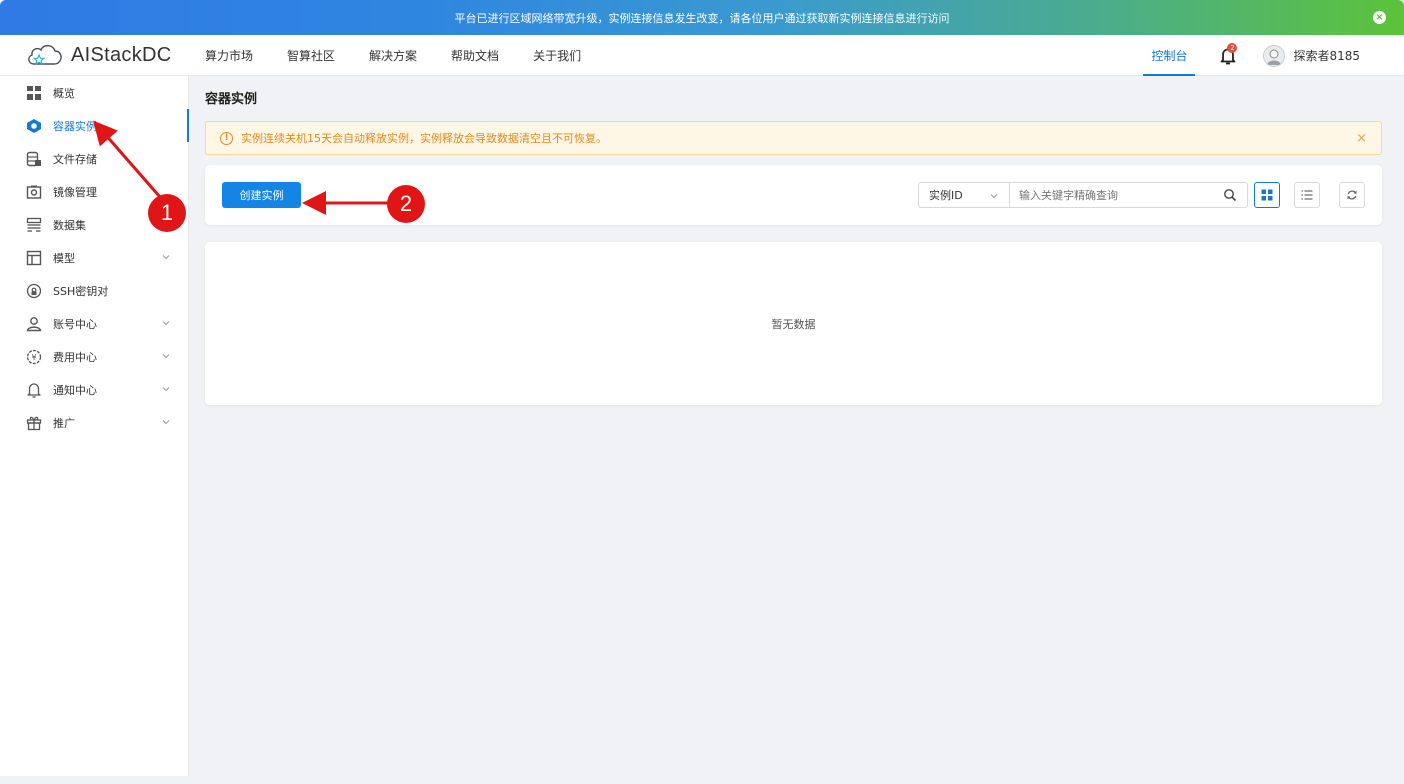 The height and width of the screenshot is (784, 1404). I want to click on notification-badge: 2, so click(1232, 47).